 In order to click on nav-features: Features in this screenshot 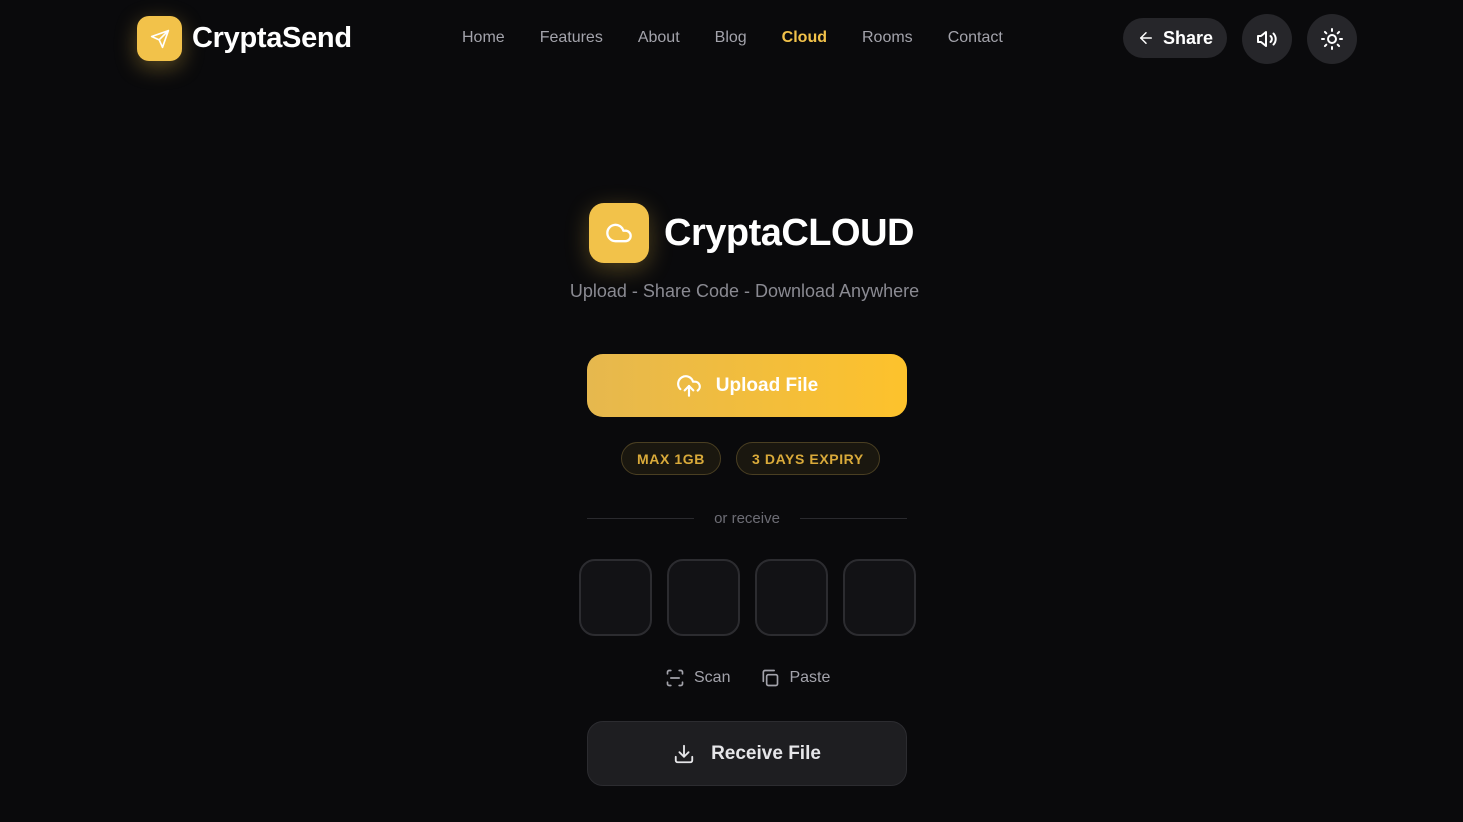, I will do `click(571, 38)`.